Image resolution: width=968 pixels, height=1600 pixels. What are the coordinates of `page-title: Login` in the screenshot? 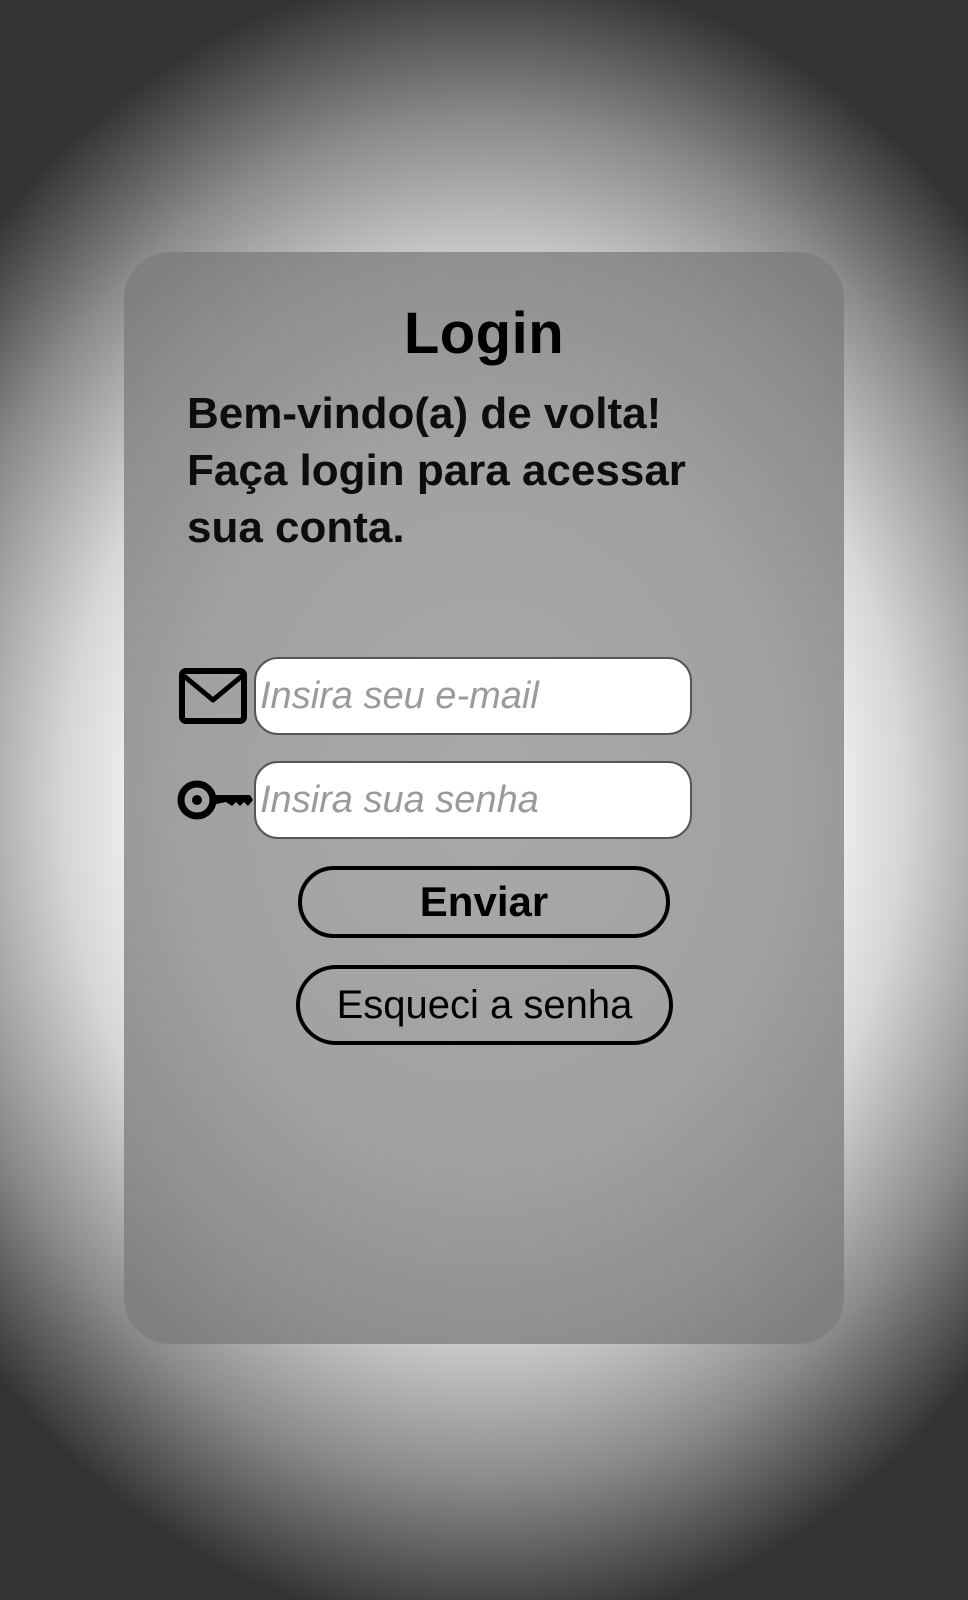 It's located at (484, 333).